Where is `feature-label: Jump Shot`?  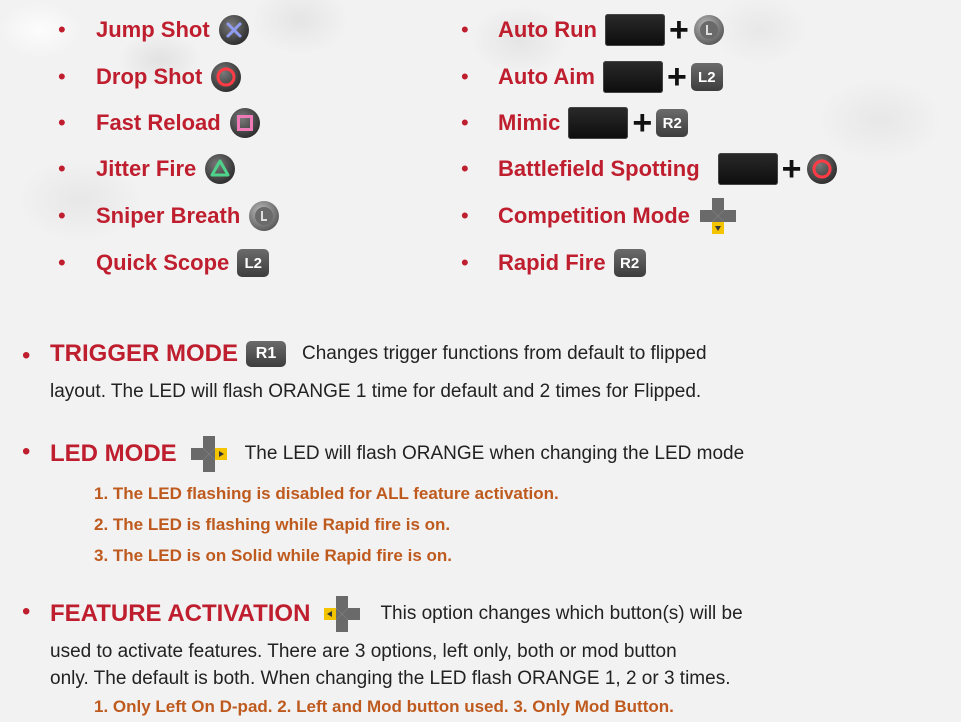 feature-label: Jump Shot is located at coordinates (153, 29).